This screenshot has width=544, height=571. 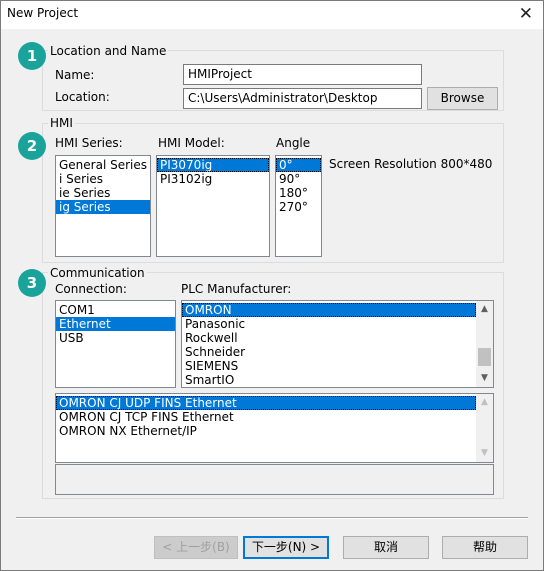 I want to click on angle-item: 180°, so click(x=298, y=193).